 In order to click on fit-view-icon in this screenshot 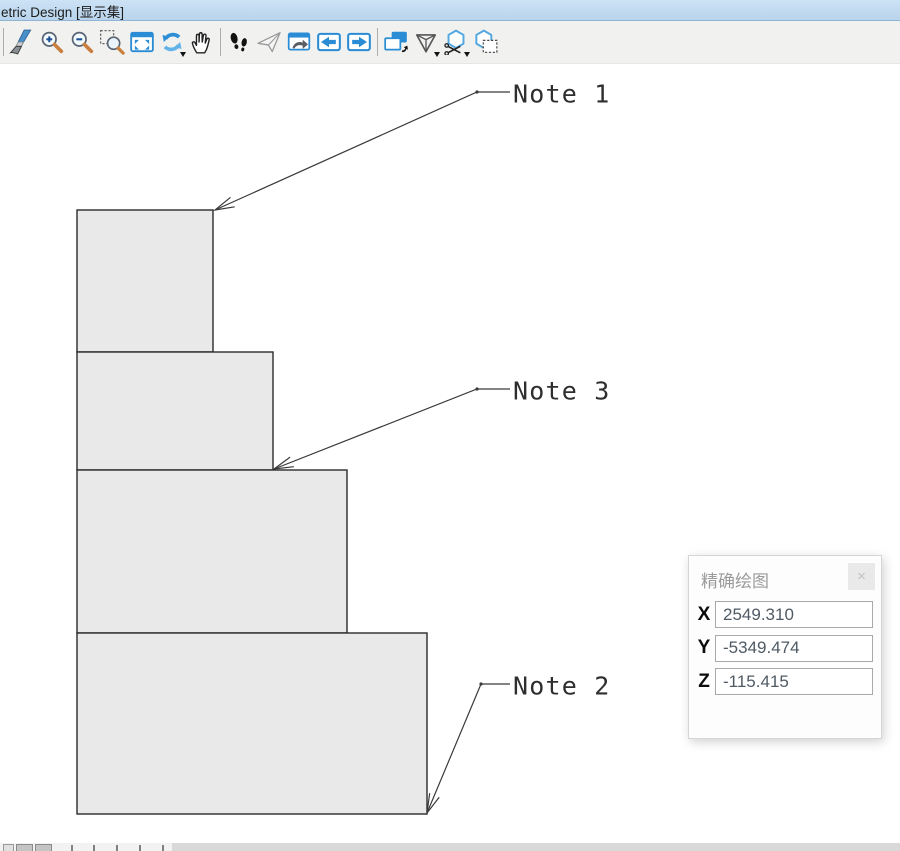, I will do `click(142, 42)`.